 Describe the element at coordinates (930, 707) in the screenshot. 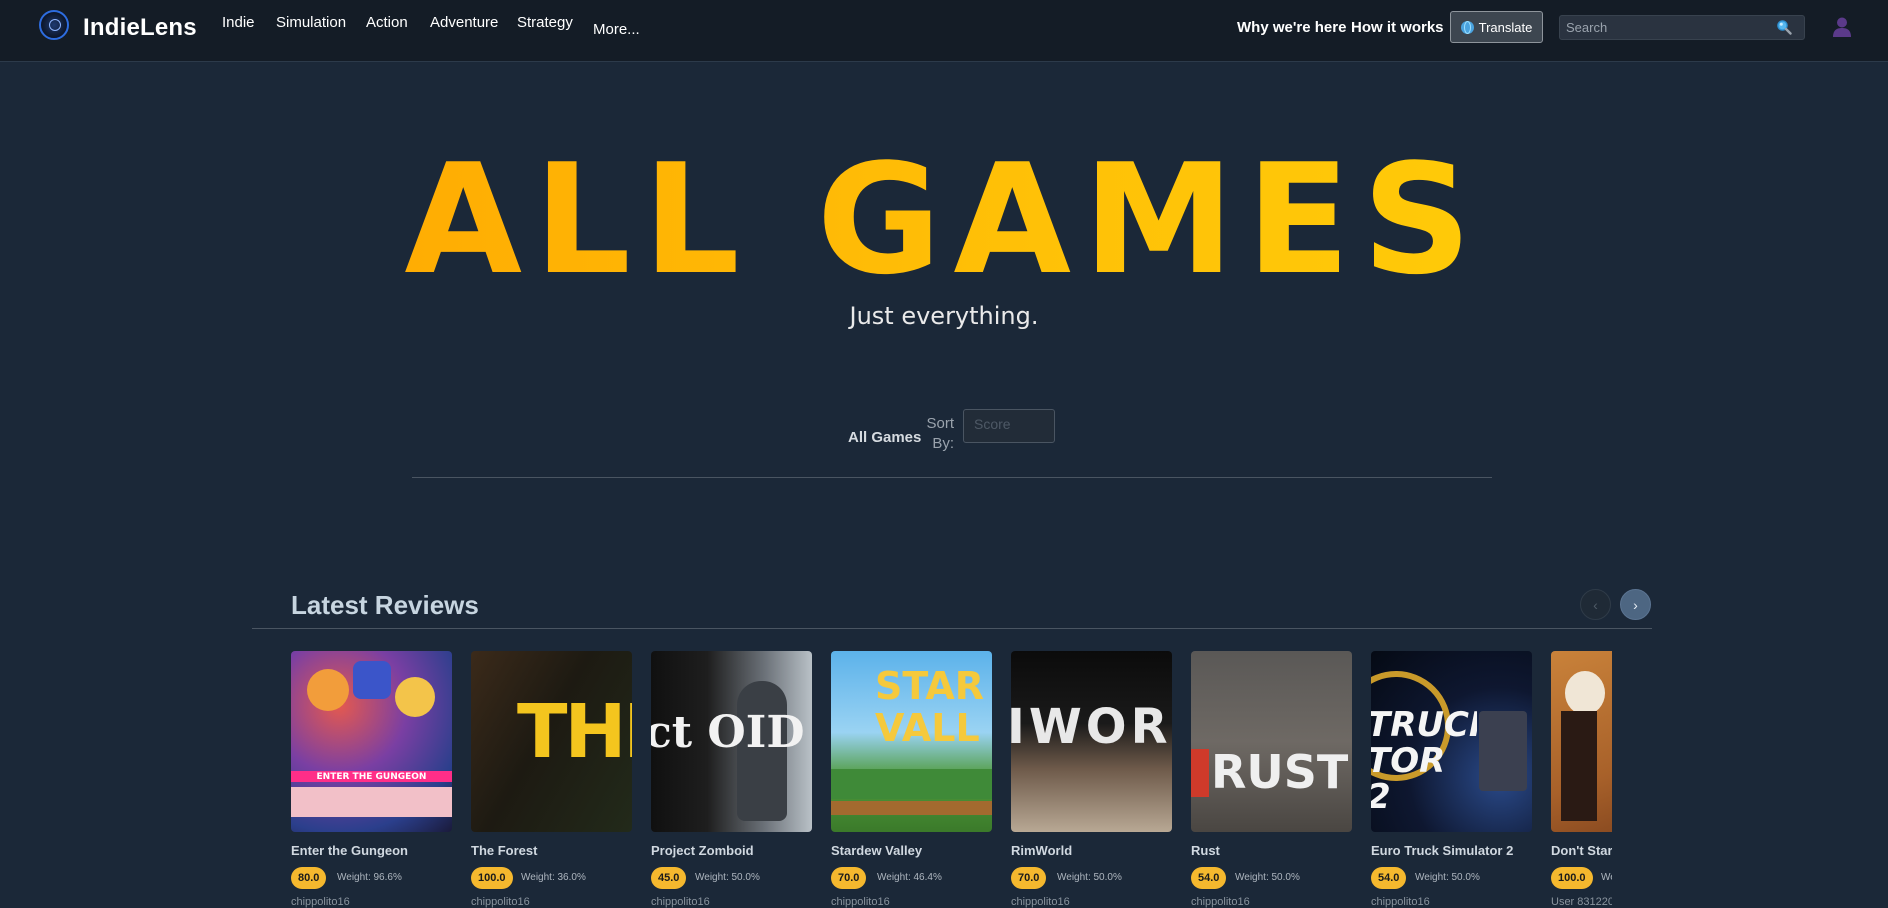

I see `cover-art-text: STAR VALL` at that location.